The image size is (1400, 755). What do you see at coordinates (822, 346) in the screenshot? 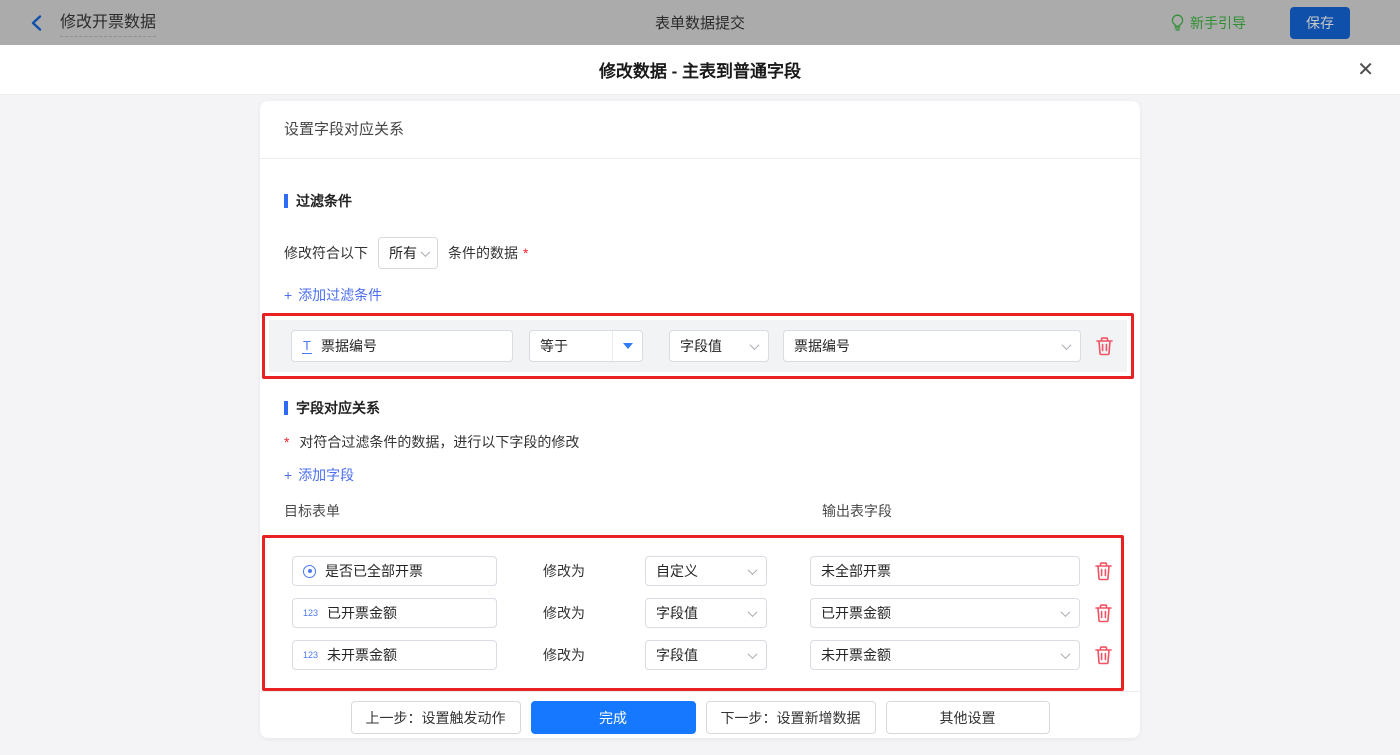
I see `filter-value: 票据编号` at bounding box center [822, 346].